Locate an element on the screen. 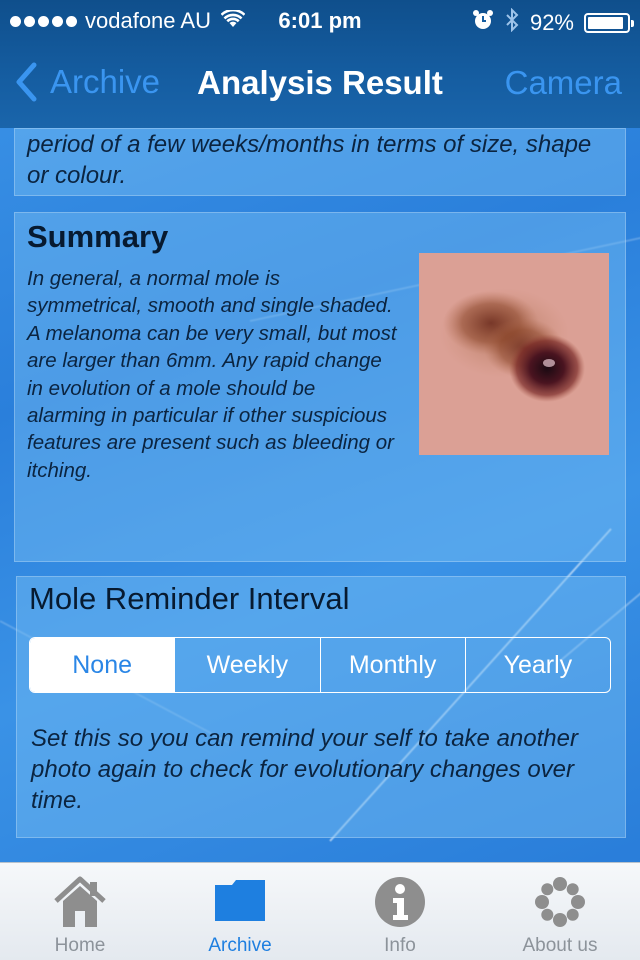 The width and height of the screenshot is (640, 960). tab-home: Home is located at coordinates (80, 911).